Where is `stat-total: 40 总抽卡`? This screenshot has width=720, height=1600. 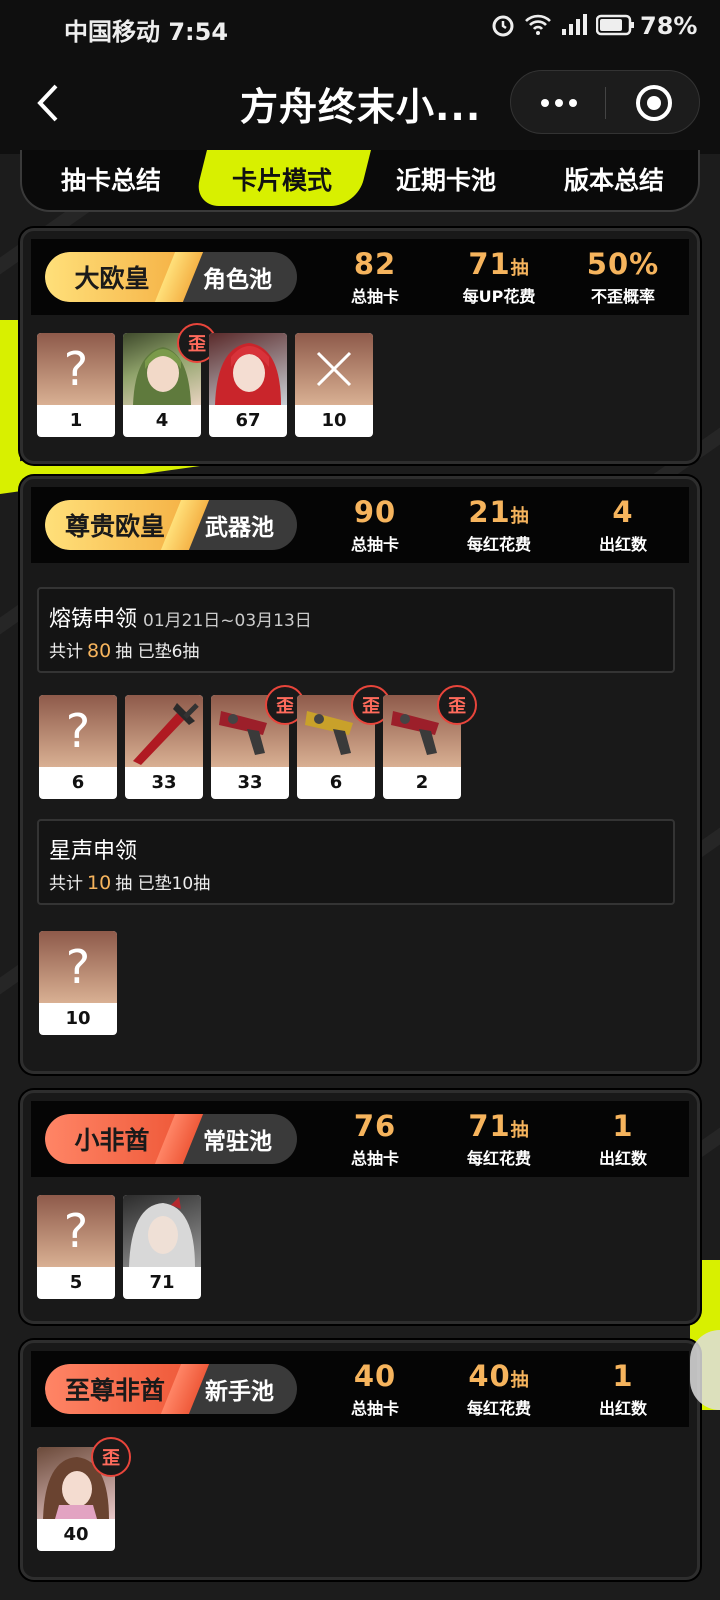
stat-total: 40 总抽卡 is located at coordinates (374, 1388).